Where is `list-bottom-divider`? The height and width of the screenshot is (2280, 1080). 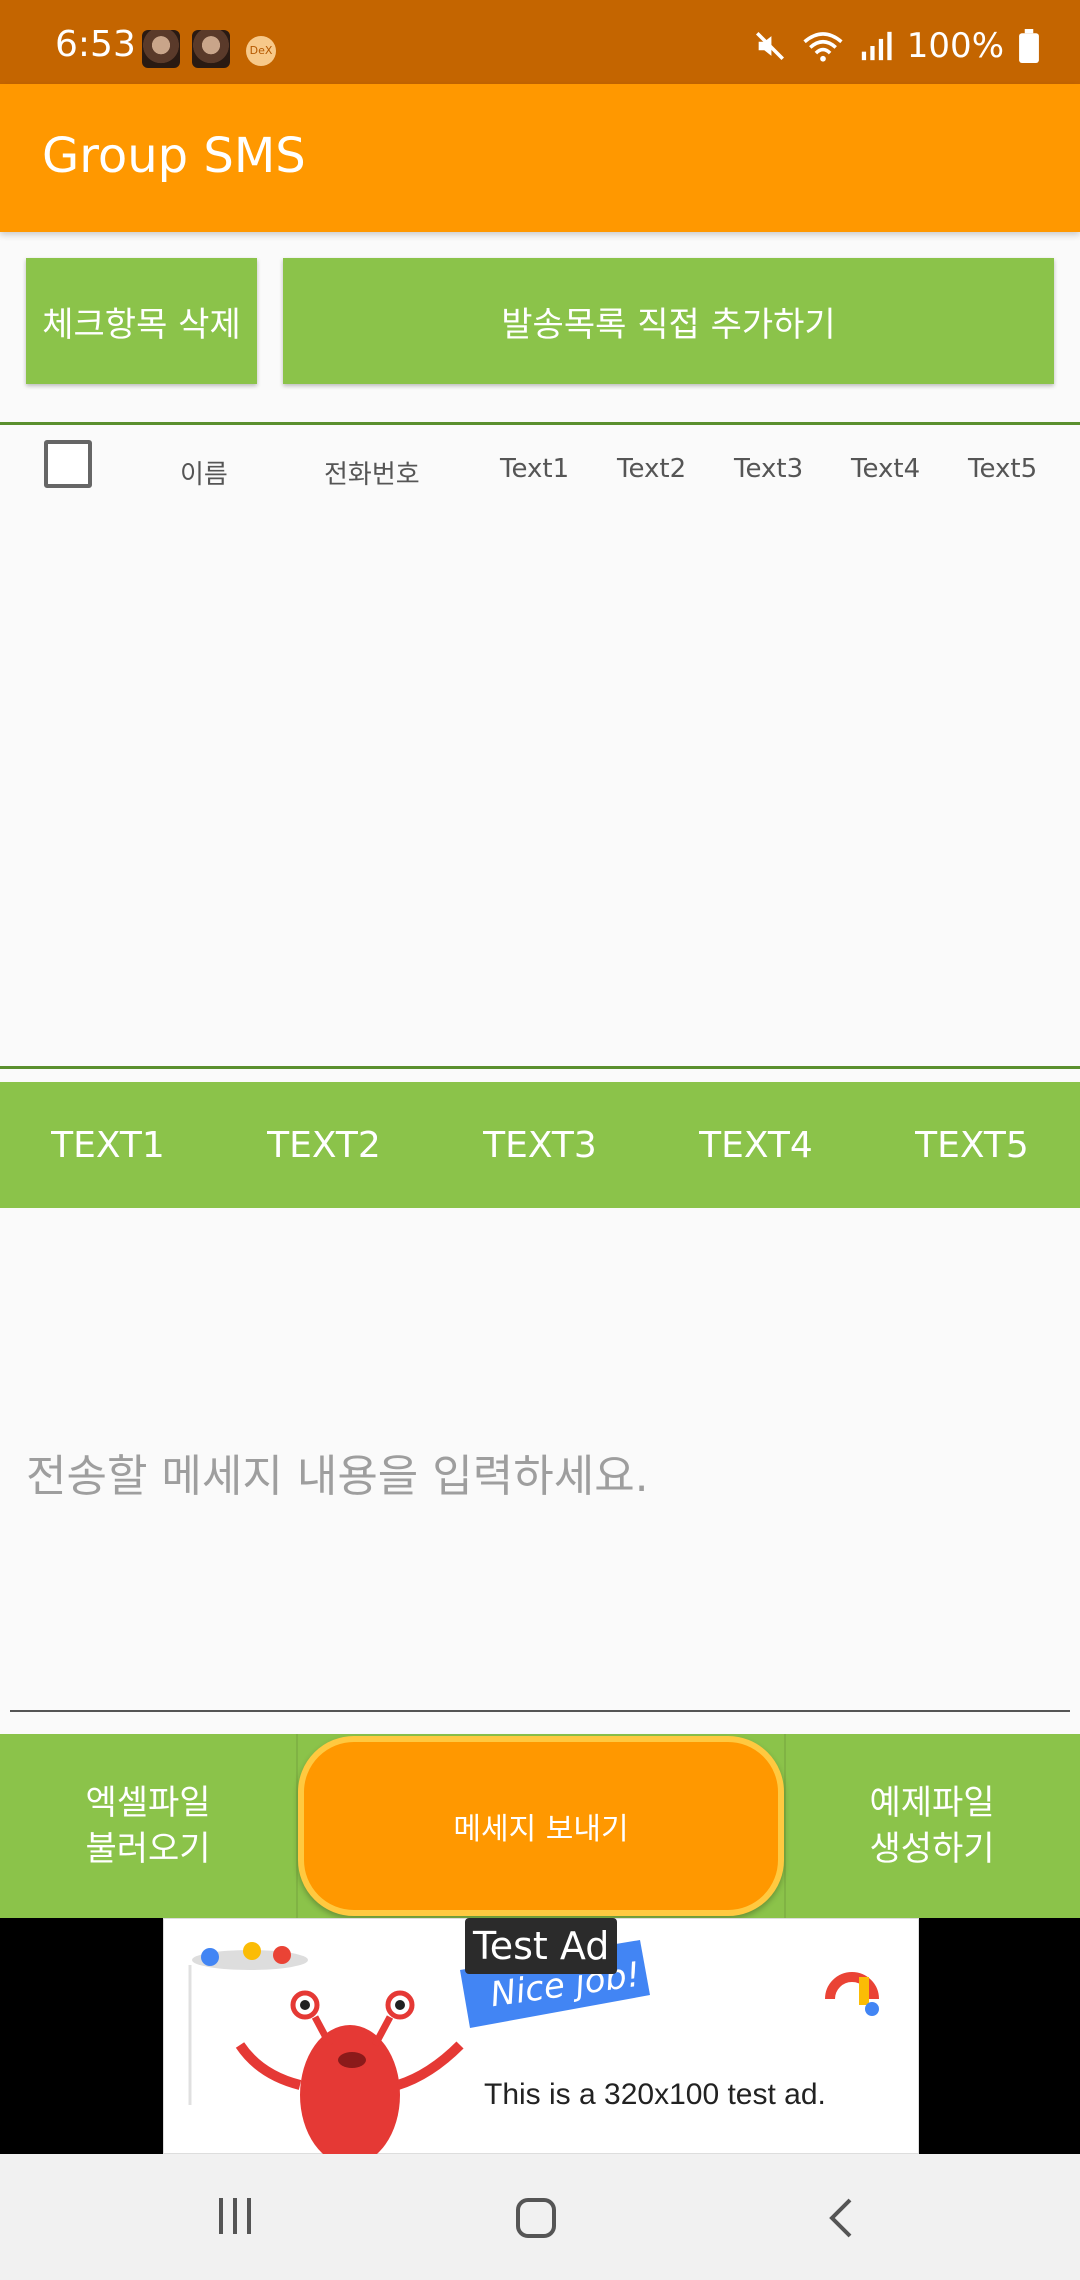 list-bottom-divider is located at coordinates (540, 1067).